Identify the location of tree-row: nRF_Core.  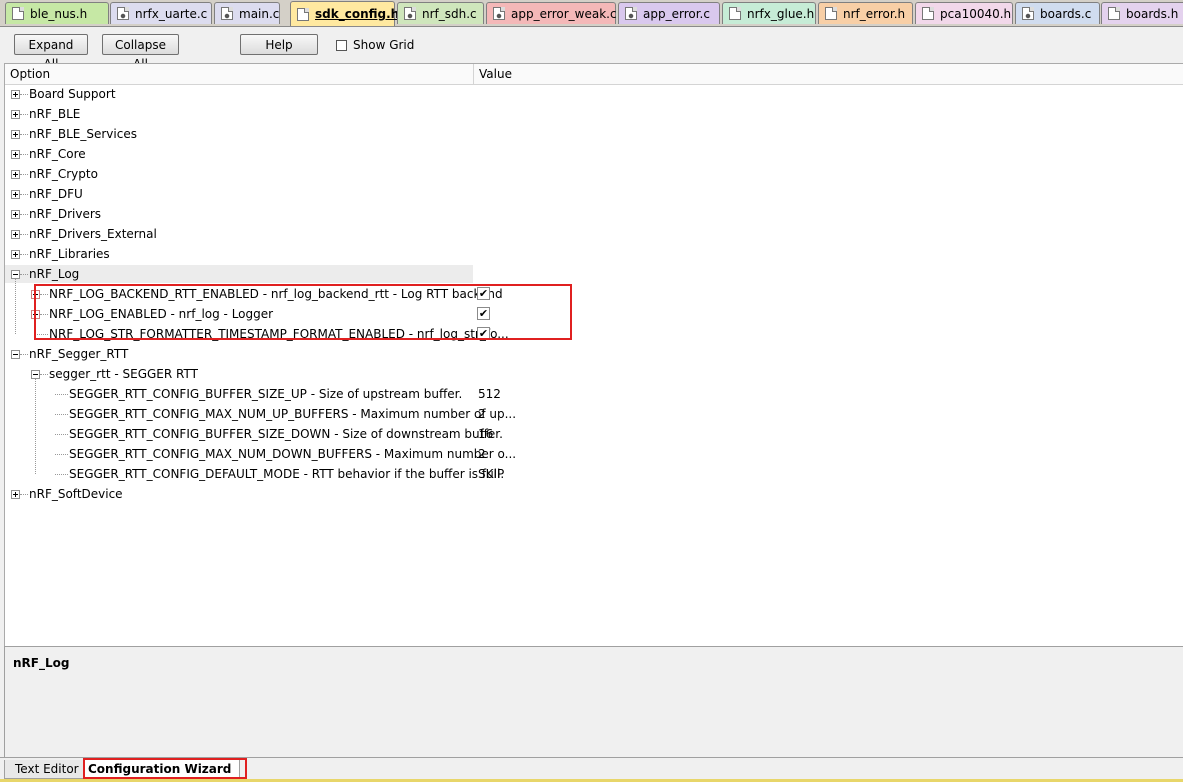
(594, 154).